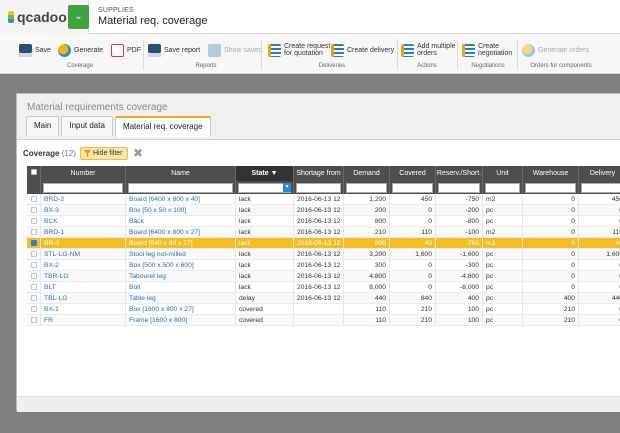 The height and width of the screenshot is (433, 620). What do you see at coordinates (235, 50) in the screenshot?
I see `show-saved-button: Show saved` at bounding box center [235, 50].